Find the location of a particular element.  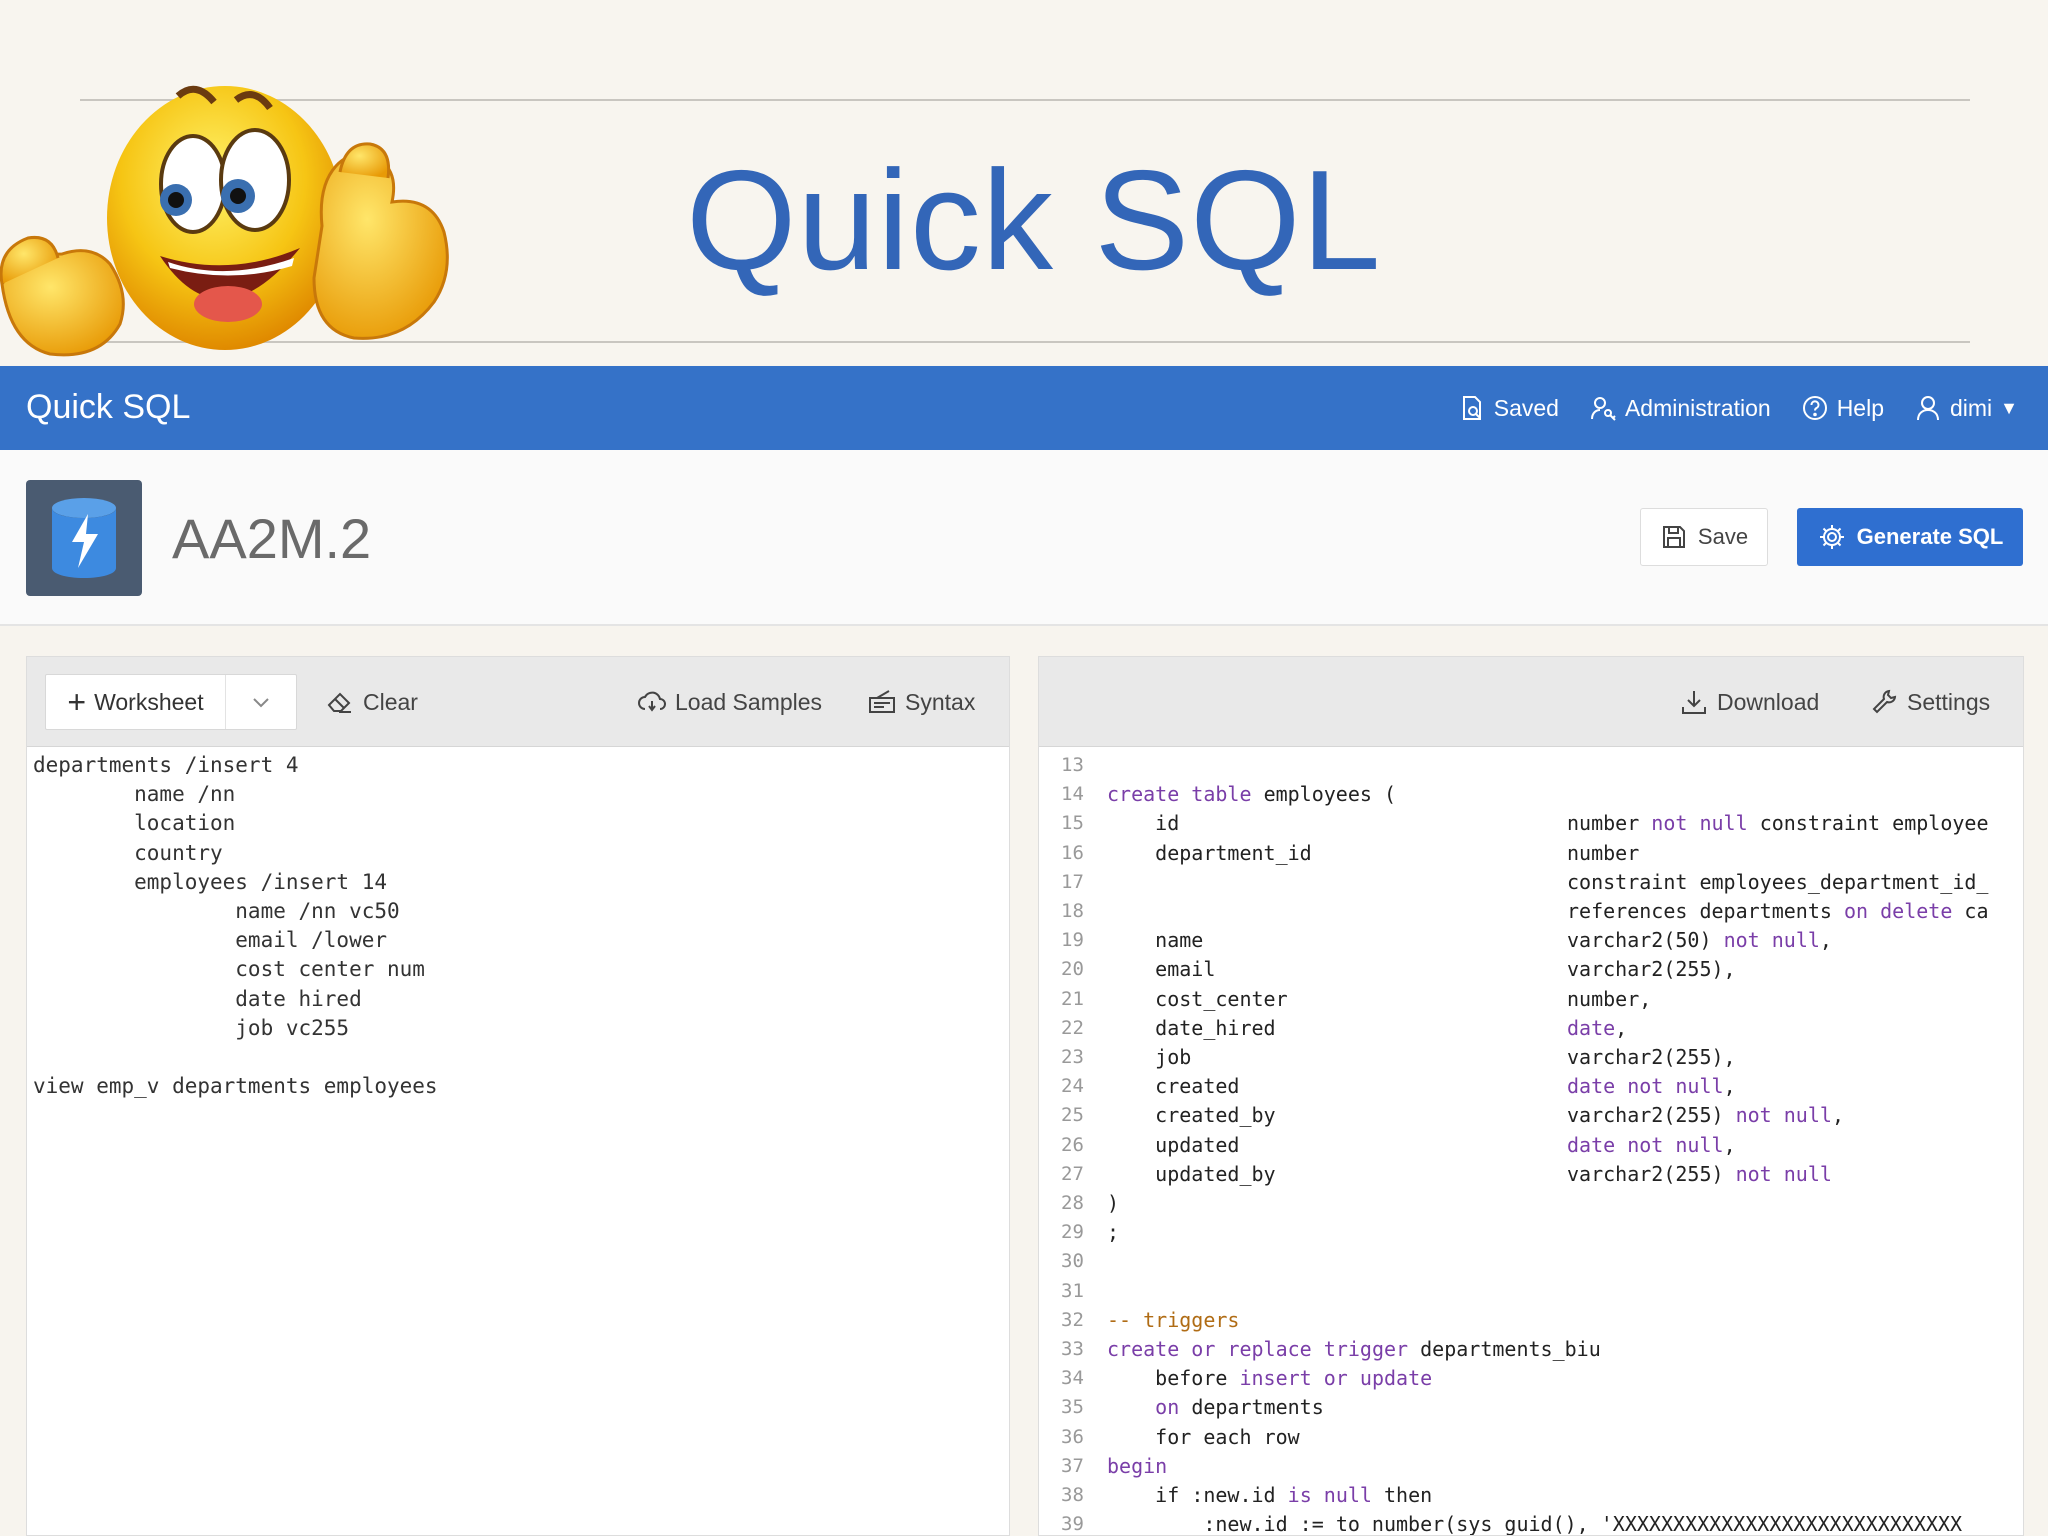

slide-title: Quick SQL is located at coordinates (1034, 220).